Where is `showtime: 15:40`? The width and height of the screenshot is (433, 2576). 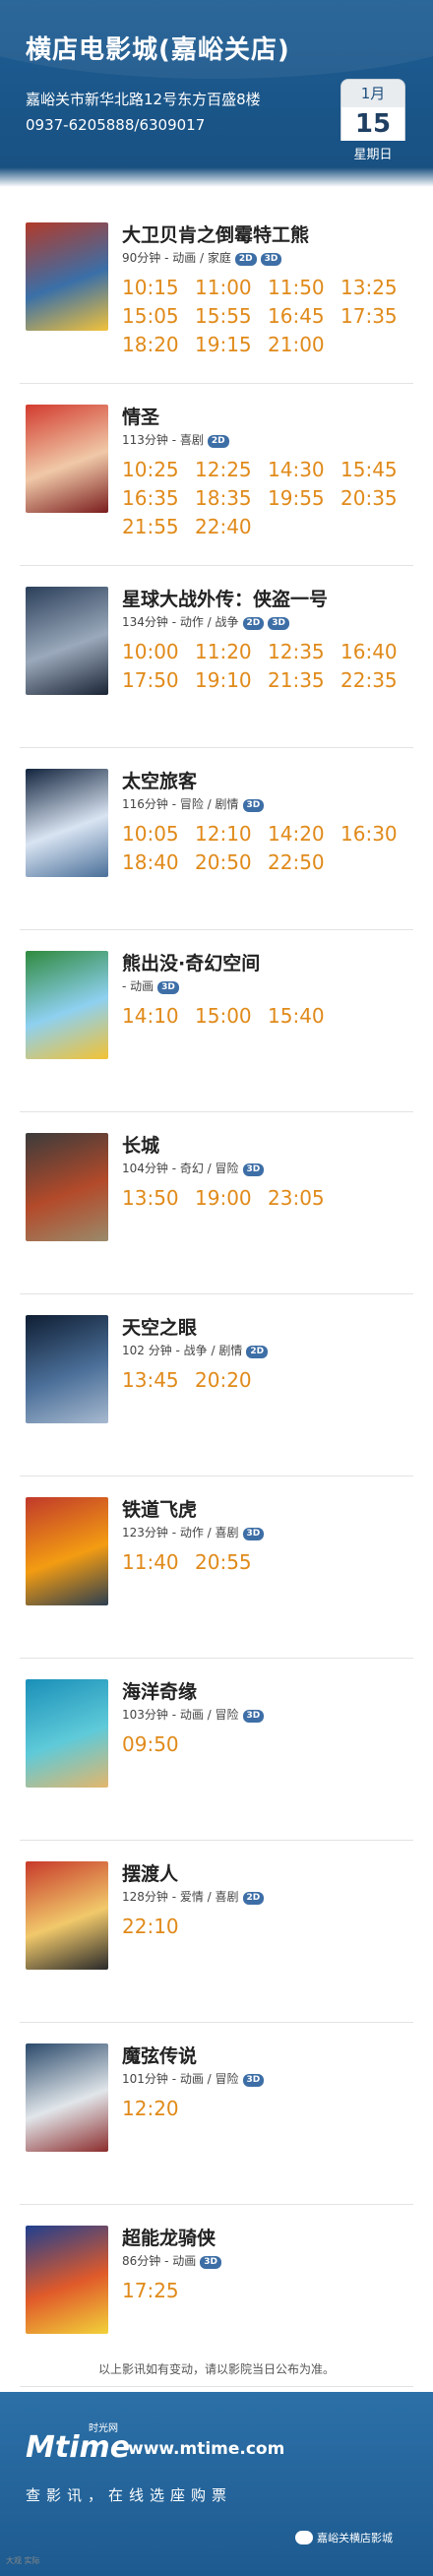
showtime: 15:40 is located at coordinates (304, 1017).